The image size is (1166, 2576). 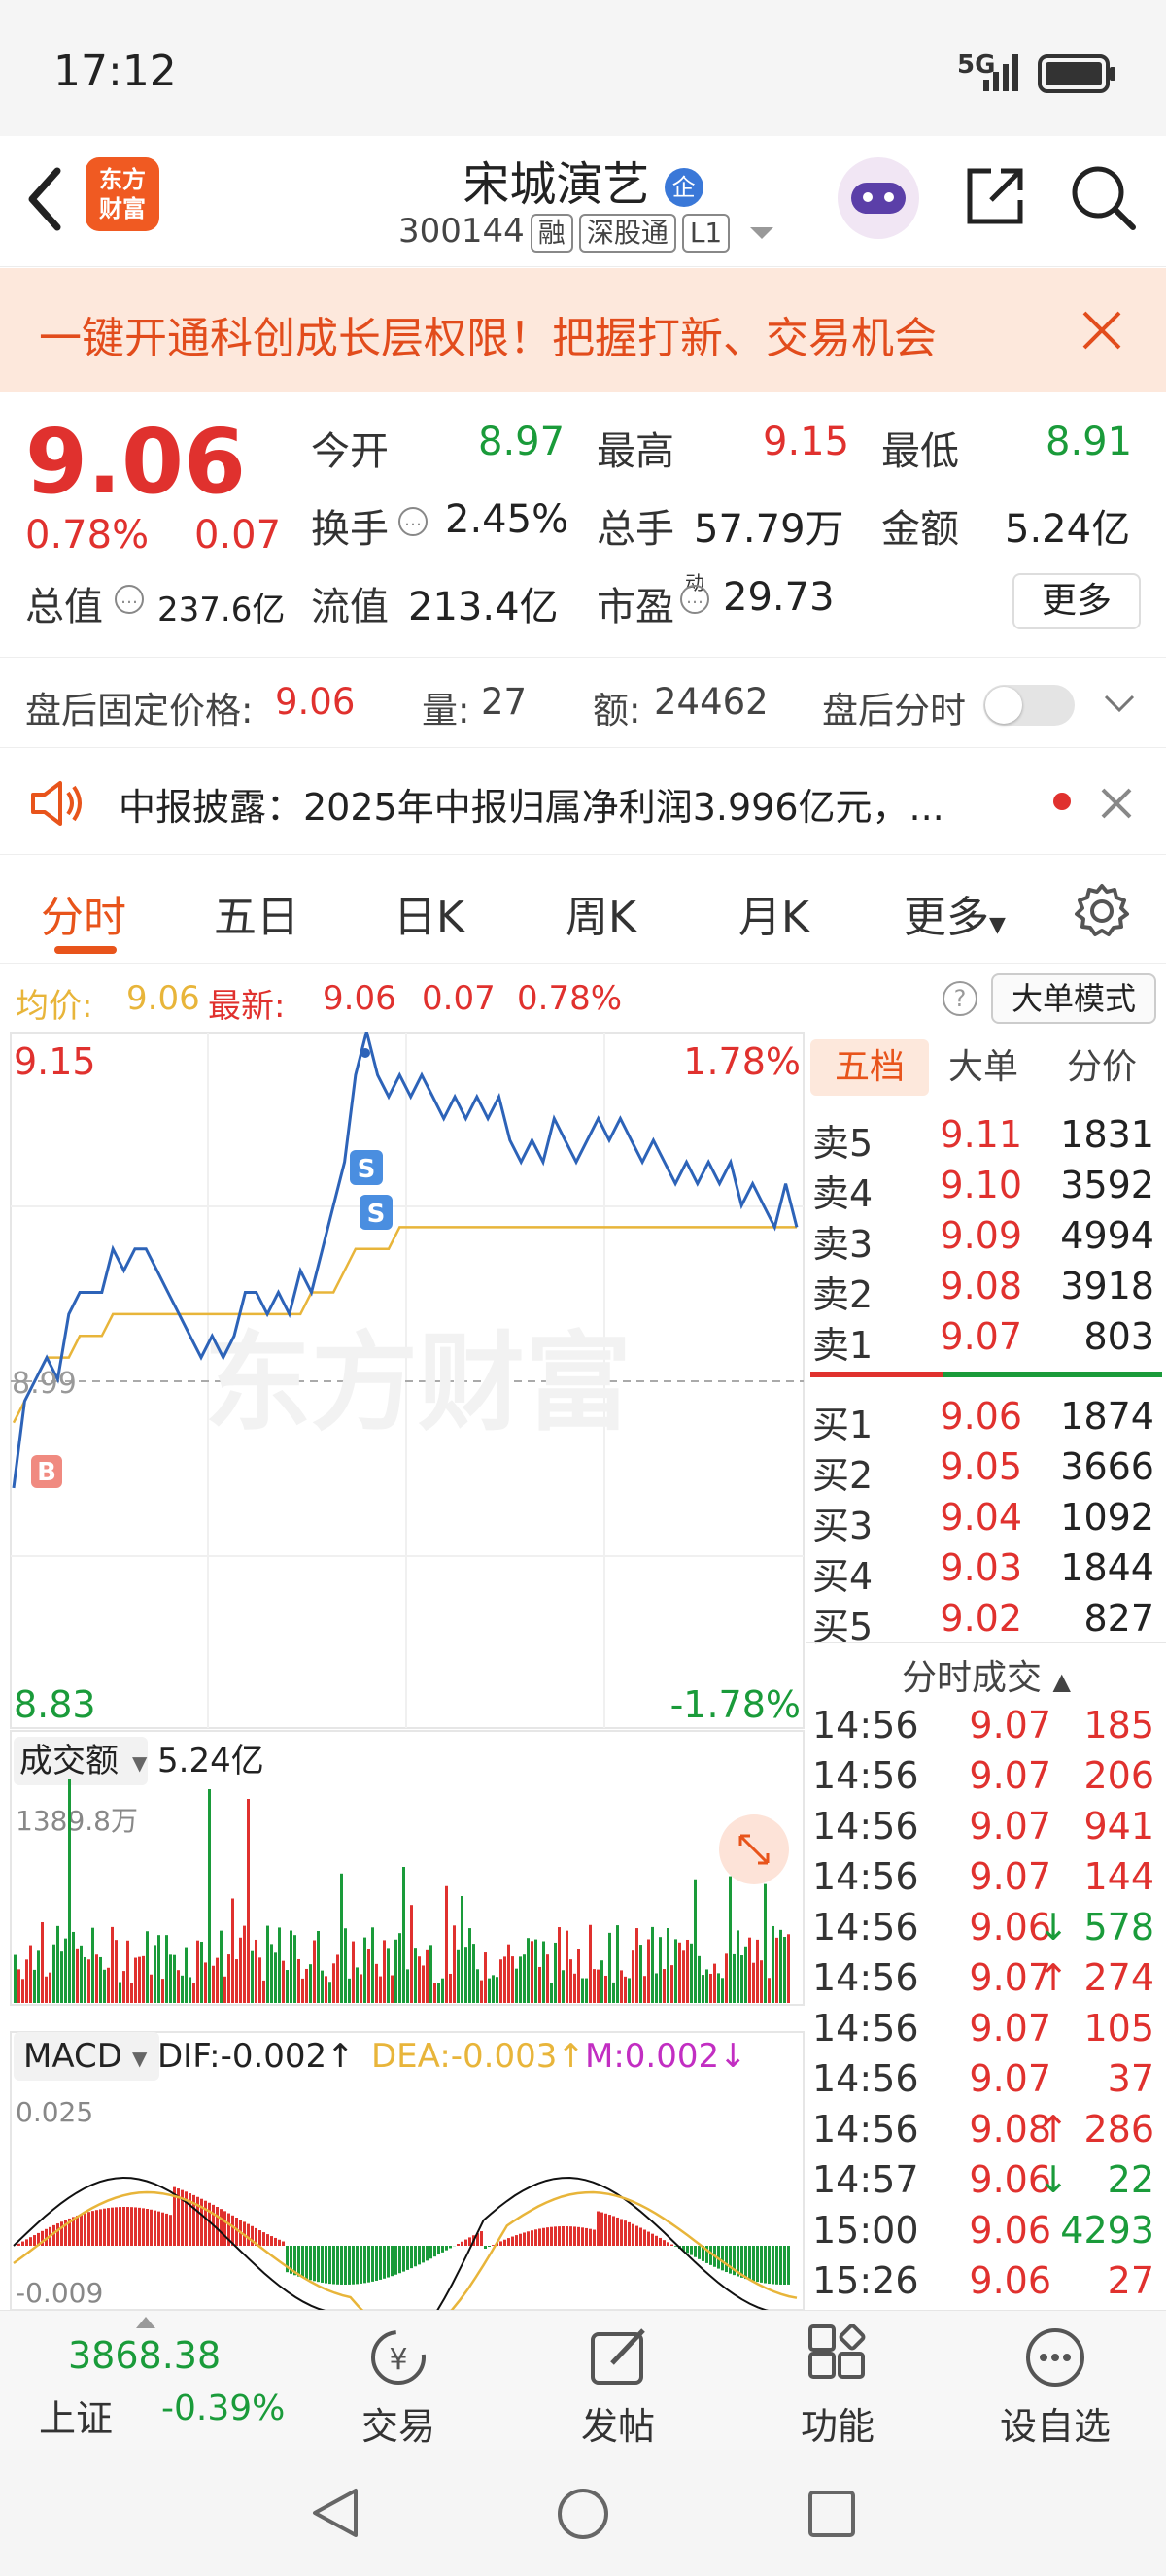 What do you see at coordinates (920, 529) in the screenshot?
I see `amount-label: 金额` at bounding box center [920, 529].